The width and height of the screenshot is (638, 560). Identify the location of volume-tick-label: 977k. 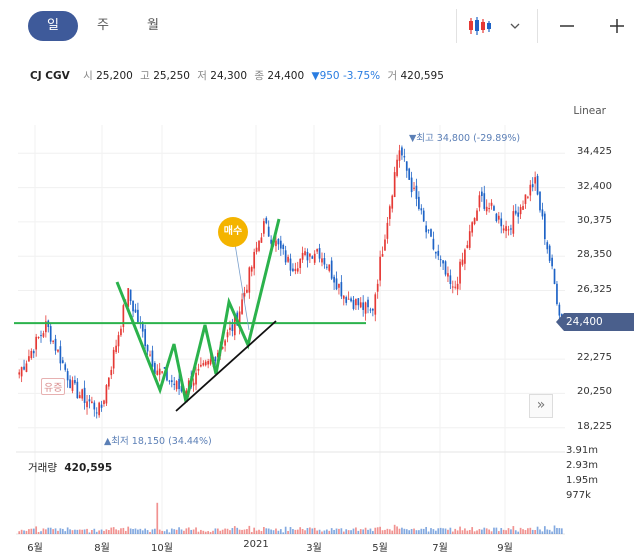
(578, 495).